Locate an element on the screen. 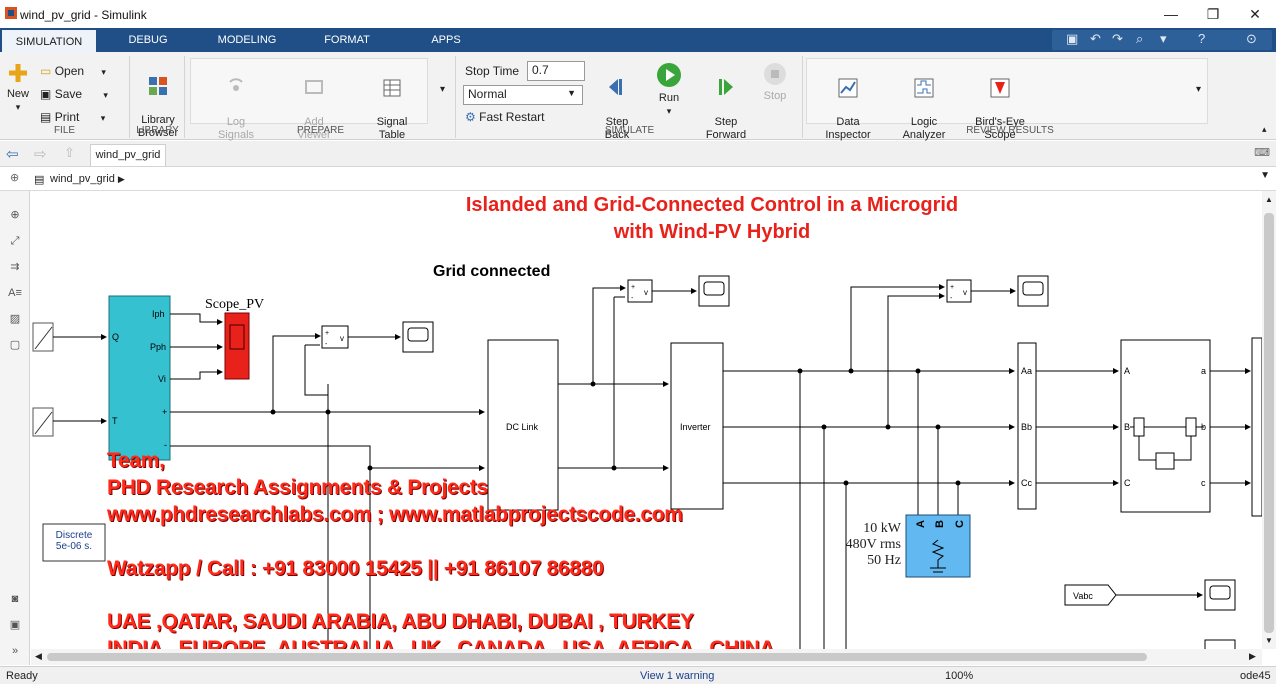 This screenshot has height=684, width=1276. fit-view-icon: ⤢ is located at coordinates (15, 241).